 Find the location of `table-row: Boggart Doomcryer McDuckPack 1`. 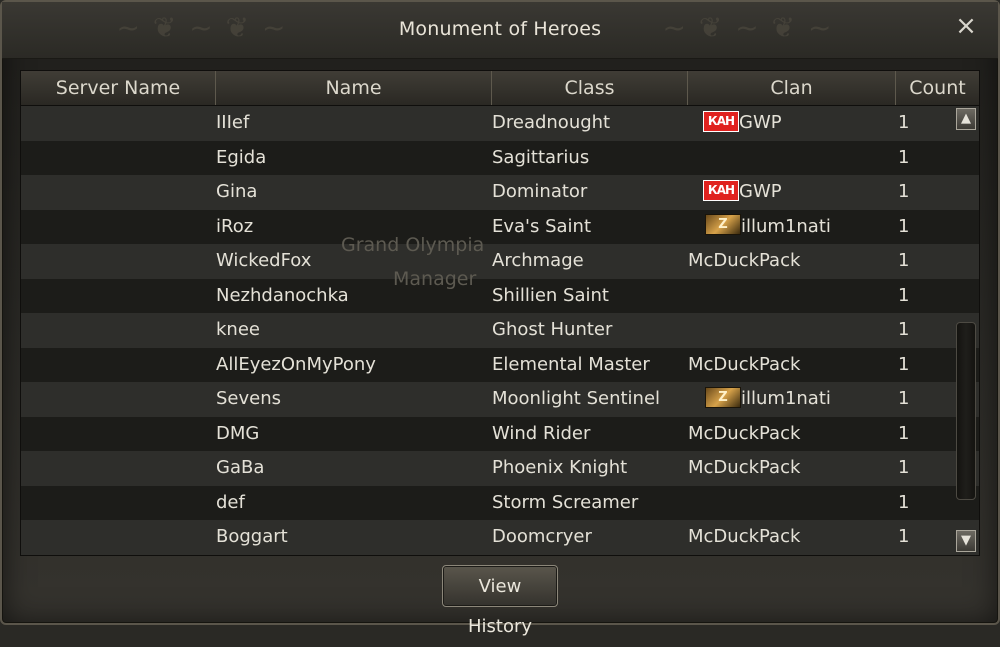

table-row: Boggart Doomcryer McDuckPack 1 is located at coordinates (500, 537).